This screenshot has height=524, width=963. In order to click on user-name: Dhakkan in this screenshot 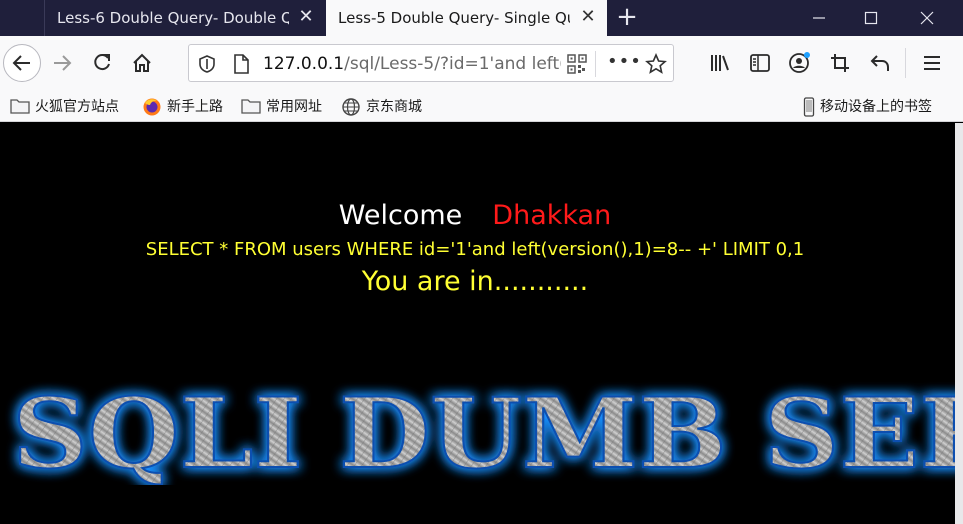, I will do `click(552, 215)`.